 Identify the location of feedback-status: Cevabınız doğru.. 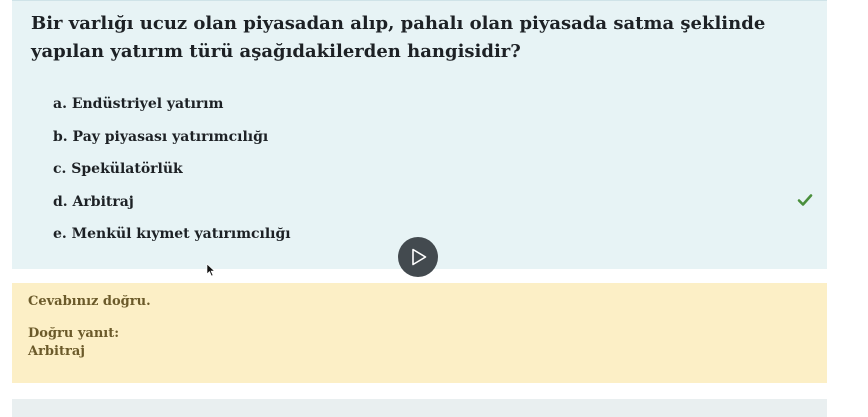
(89, 301).